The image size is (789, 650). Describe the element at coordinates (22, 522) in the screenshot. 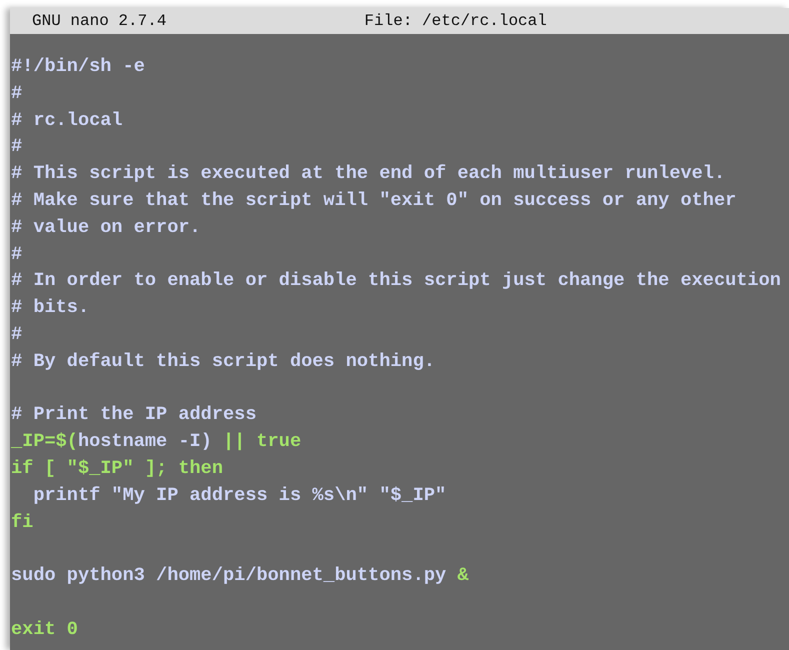

I see `code-line: fi` at that location.